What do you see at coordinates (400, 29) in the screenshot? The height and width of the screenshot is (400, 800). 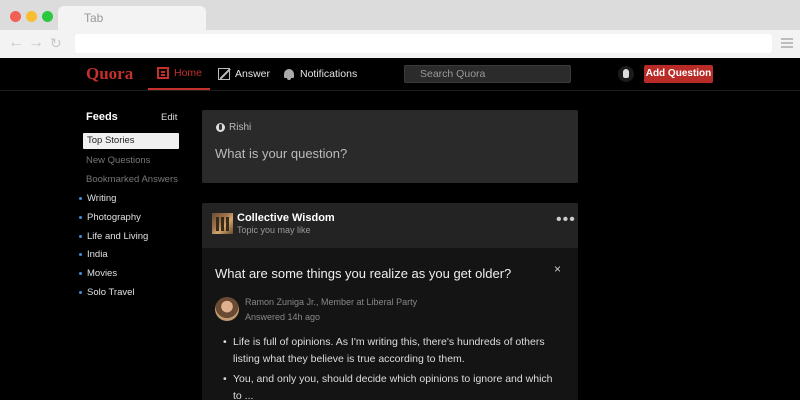 I see `browser-chrome: Tab ← → ↻` at bounding box center [400, 29].